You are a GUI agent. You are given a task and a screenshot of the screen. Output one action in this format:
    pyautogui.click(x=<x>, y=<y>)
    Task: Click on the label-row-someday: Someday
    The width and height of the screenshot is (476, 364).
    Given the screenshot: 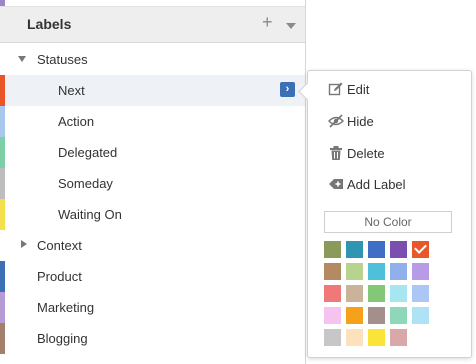 What is the action you would take?
    pyautogui.click(x=152, y=183)
    